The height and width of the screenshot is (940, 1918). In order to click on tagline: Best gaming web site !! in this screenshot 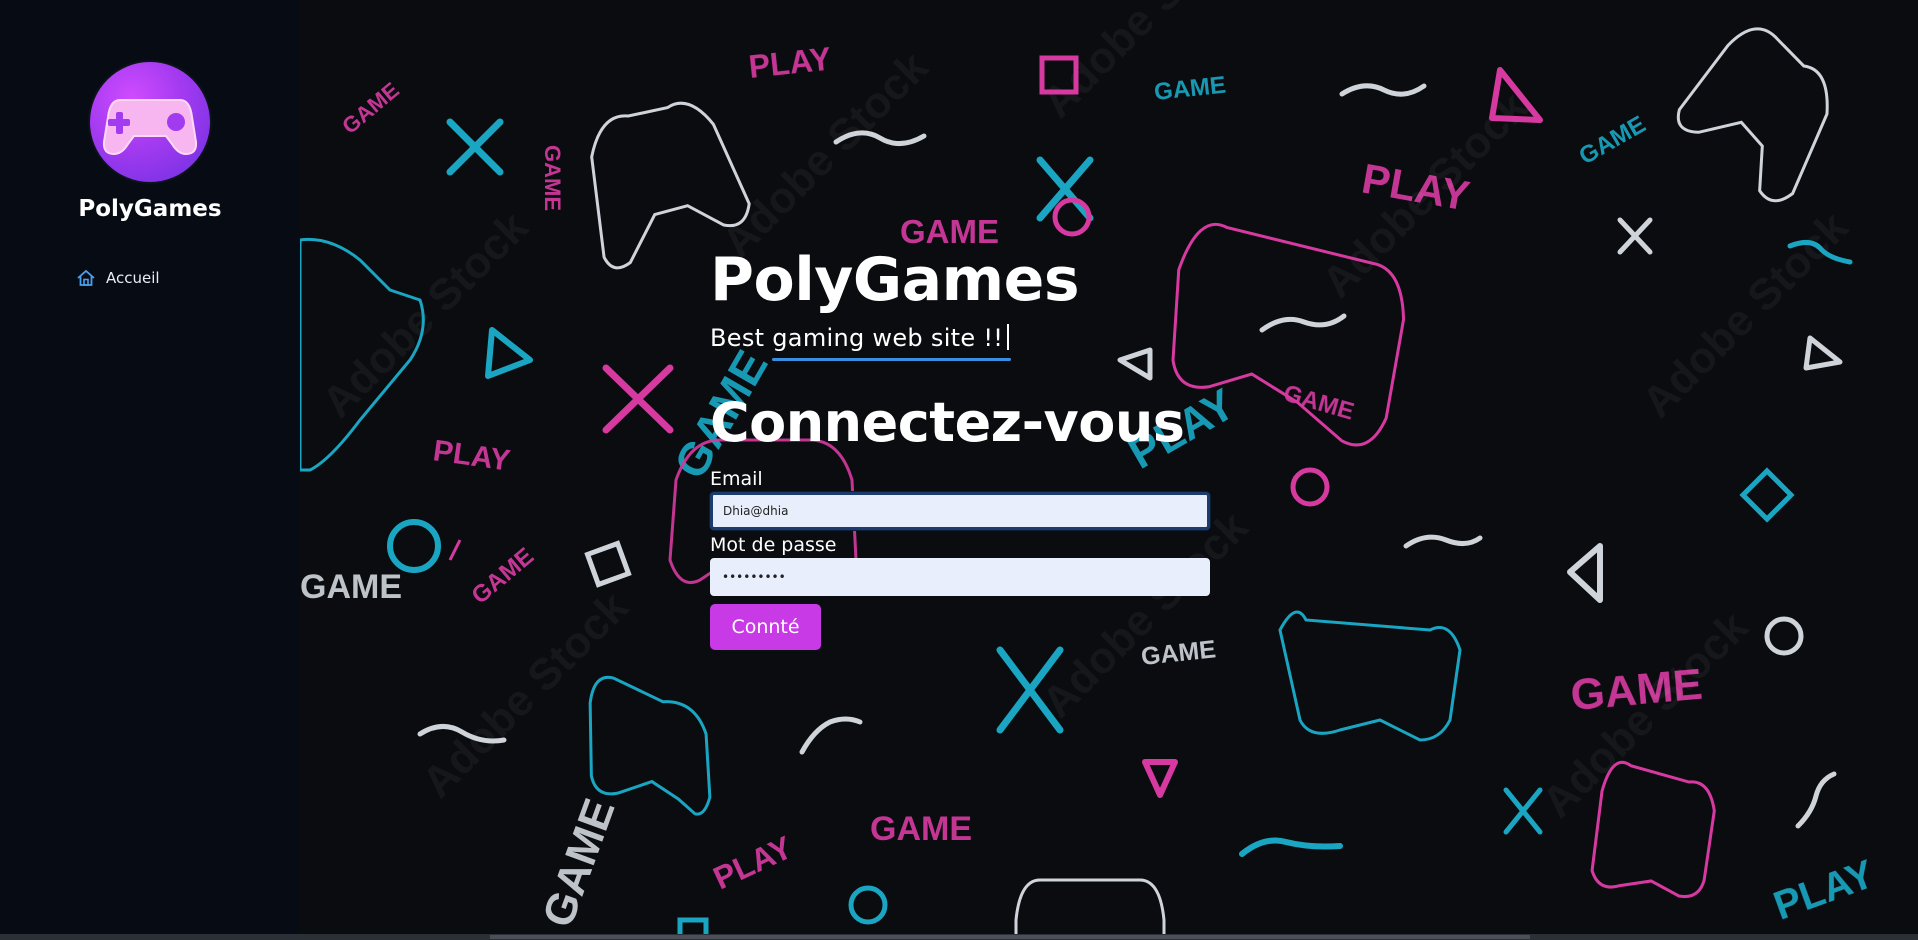, I will do `click(861, 342)`.